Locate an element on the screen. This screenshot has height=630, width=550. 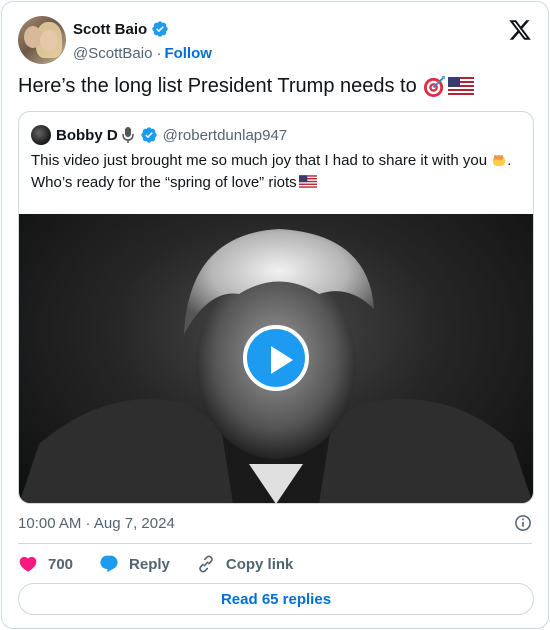
divider is located at coordinates (275, 543).